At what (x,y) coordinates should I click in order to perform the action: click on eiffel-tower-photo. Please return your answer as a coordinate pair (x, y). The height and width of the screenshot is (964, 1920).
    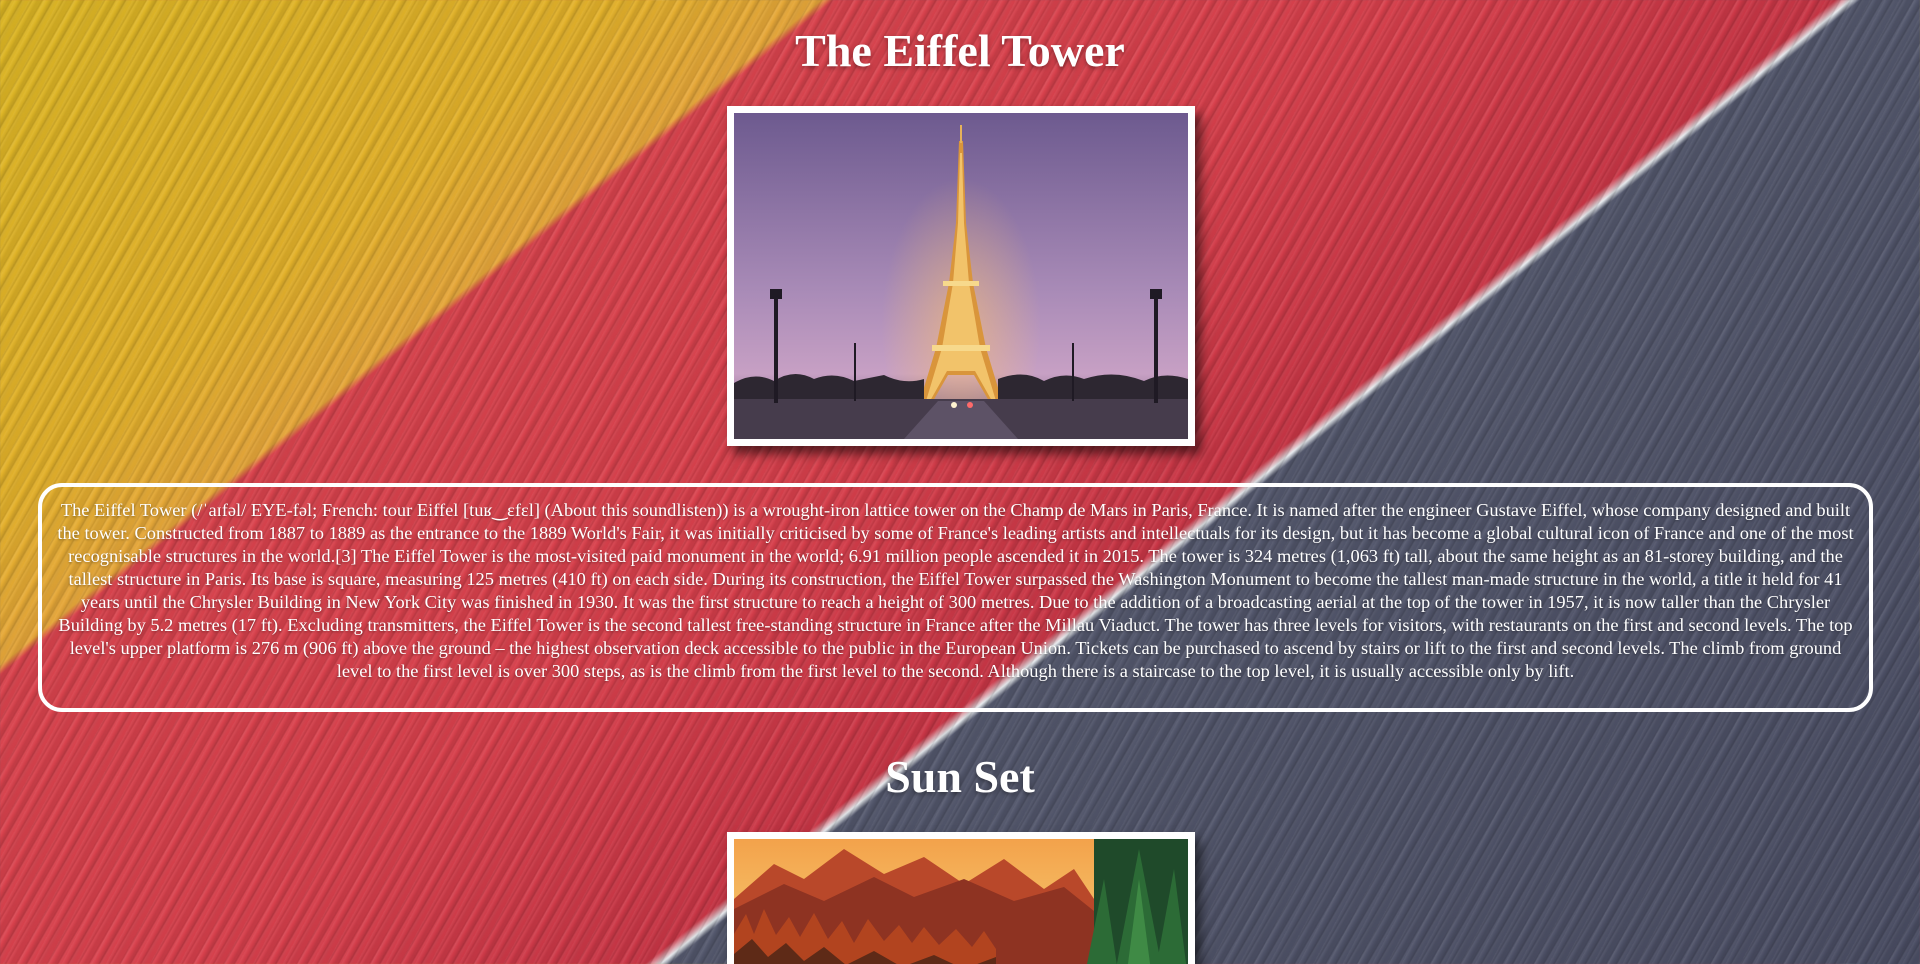
    Looking at the image, I should click on (961, 276).